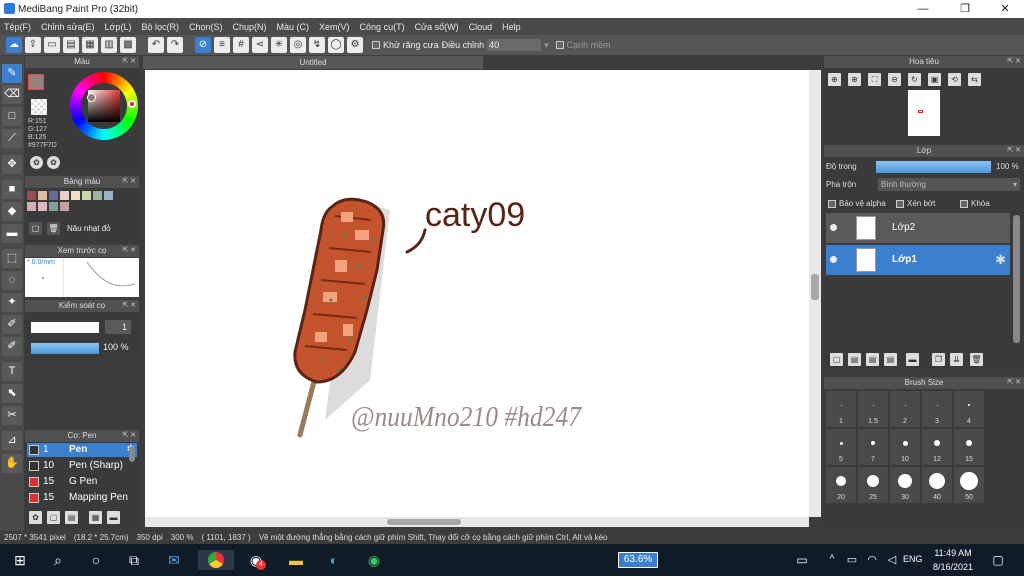 The height and width of the screenshot is (576, 1024). What do you see at coordinates (890, 359) in the screenshot?
I see `new-1bit-layer-icon: ▤` at bounding box center [890, 359].